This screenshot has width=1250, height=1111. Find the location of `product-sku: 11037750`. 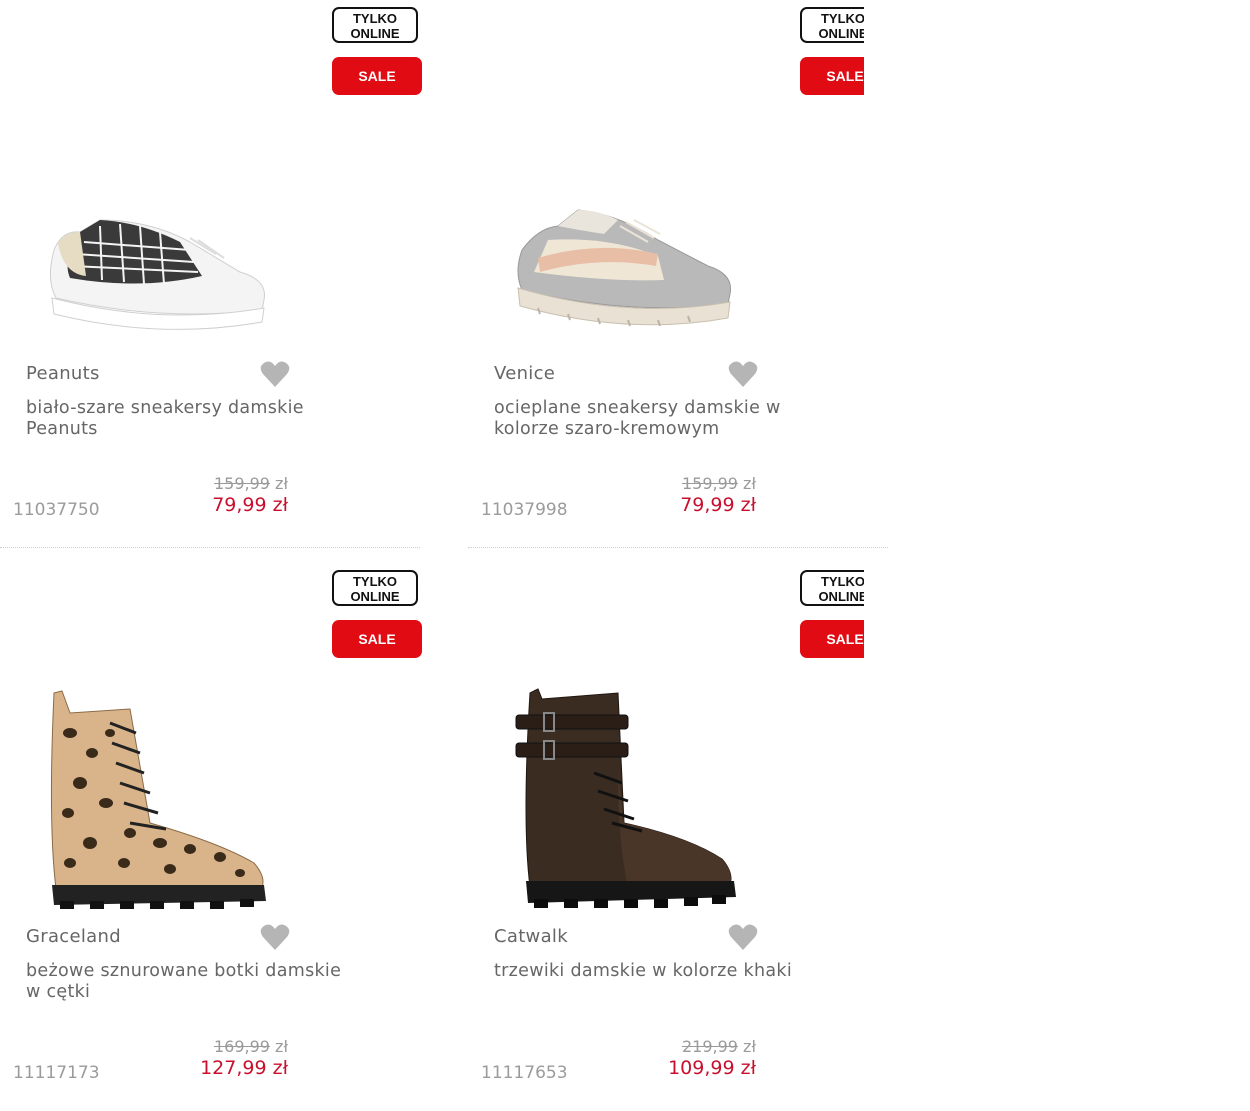

product-sku: 11037750 is located at coordinates (56, 510).